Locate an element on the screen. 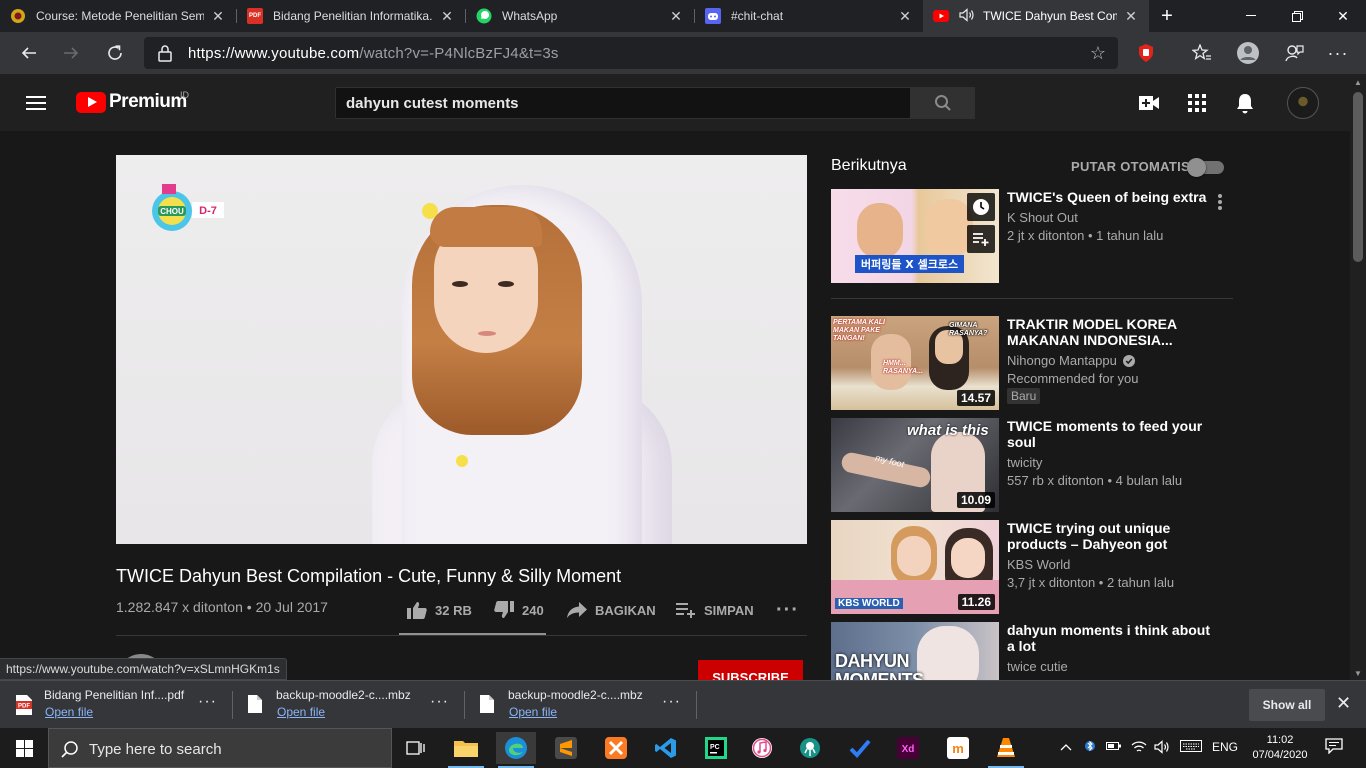 The image size is (1366, 768). video-thumbnail: KBS WORLD 11.26 is located at coordinates (915, 567).